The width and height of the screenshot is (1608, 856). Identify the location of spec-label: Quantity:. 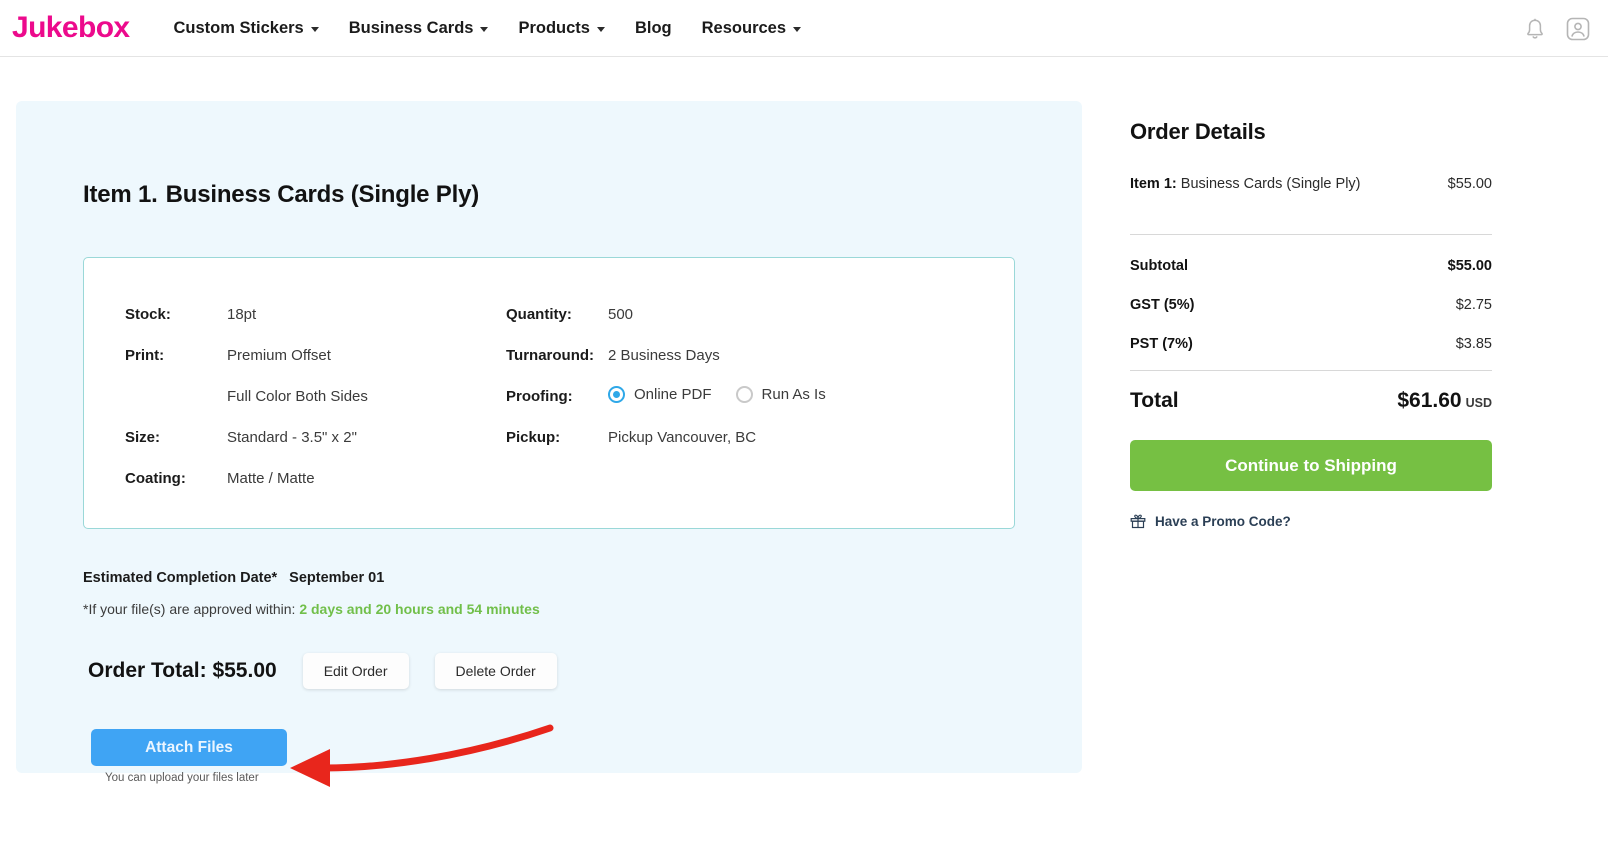
(539, 314).